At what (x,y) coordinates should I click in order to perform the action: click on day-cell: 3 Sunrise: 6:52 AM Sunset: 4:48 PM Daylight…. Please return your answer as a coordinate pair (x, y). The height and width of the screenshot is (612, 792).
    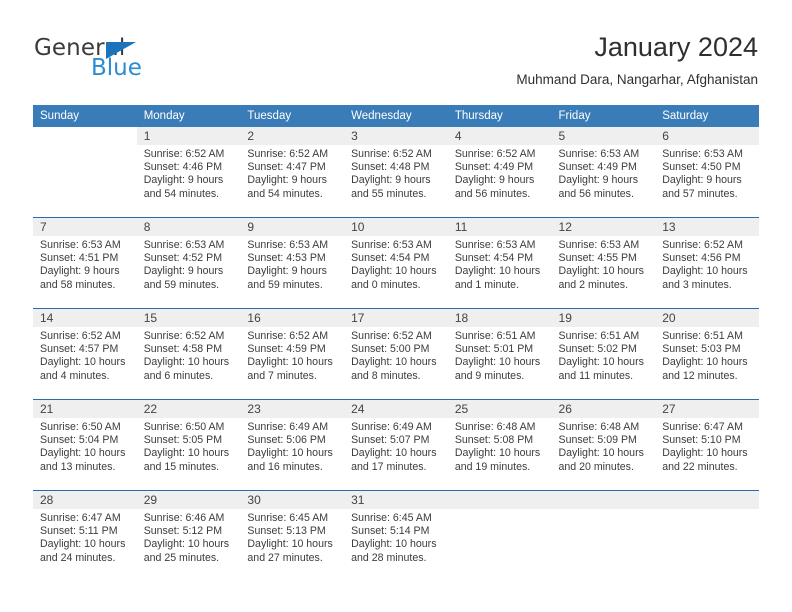
    Looking at the image, I should click on (396, 172).